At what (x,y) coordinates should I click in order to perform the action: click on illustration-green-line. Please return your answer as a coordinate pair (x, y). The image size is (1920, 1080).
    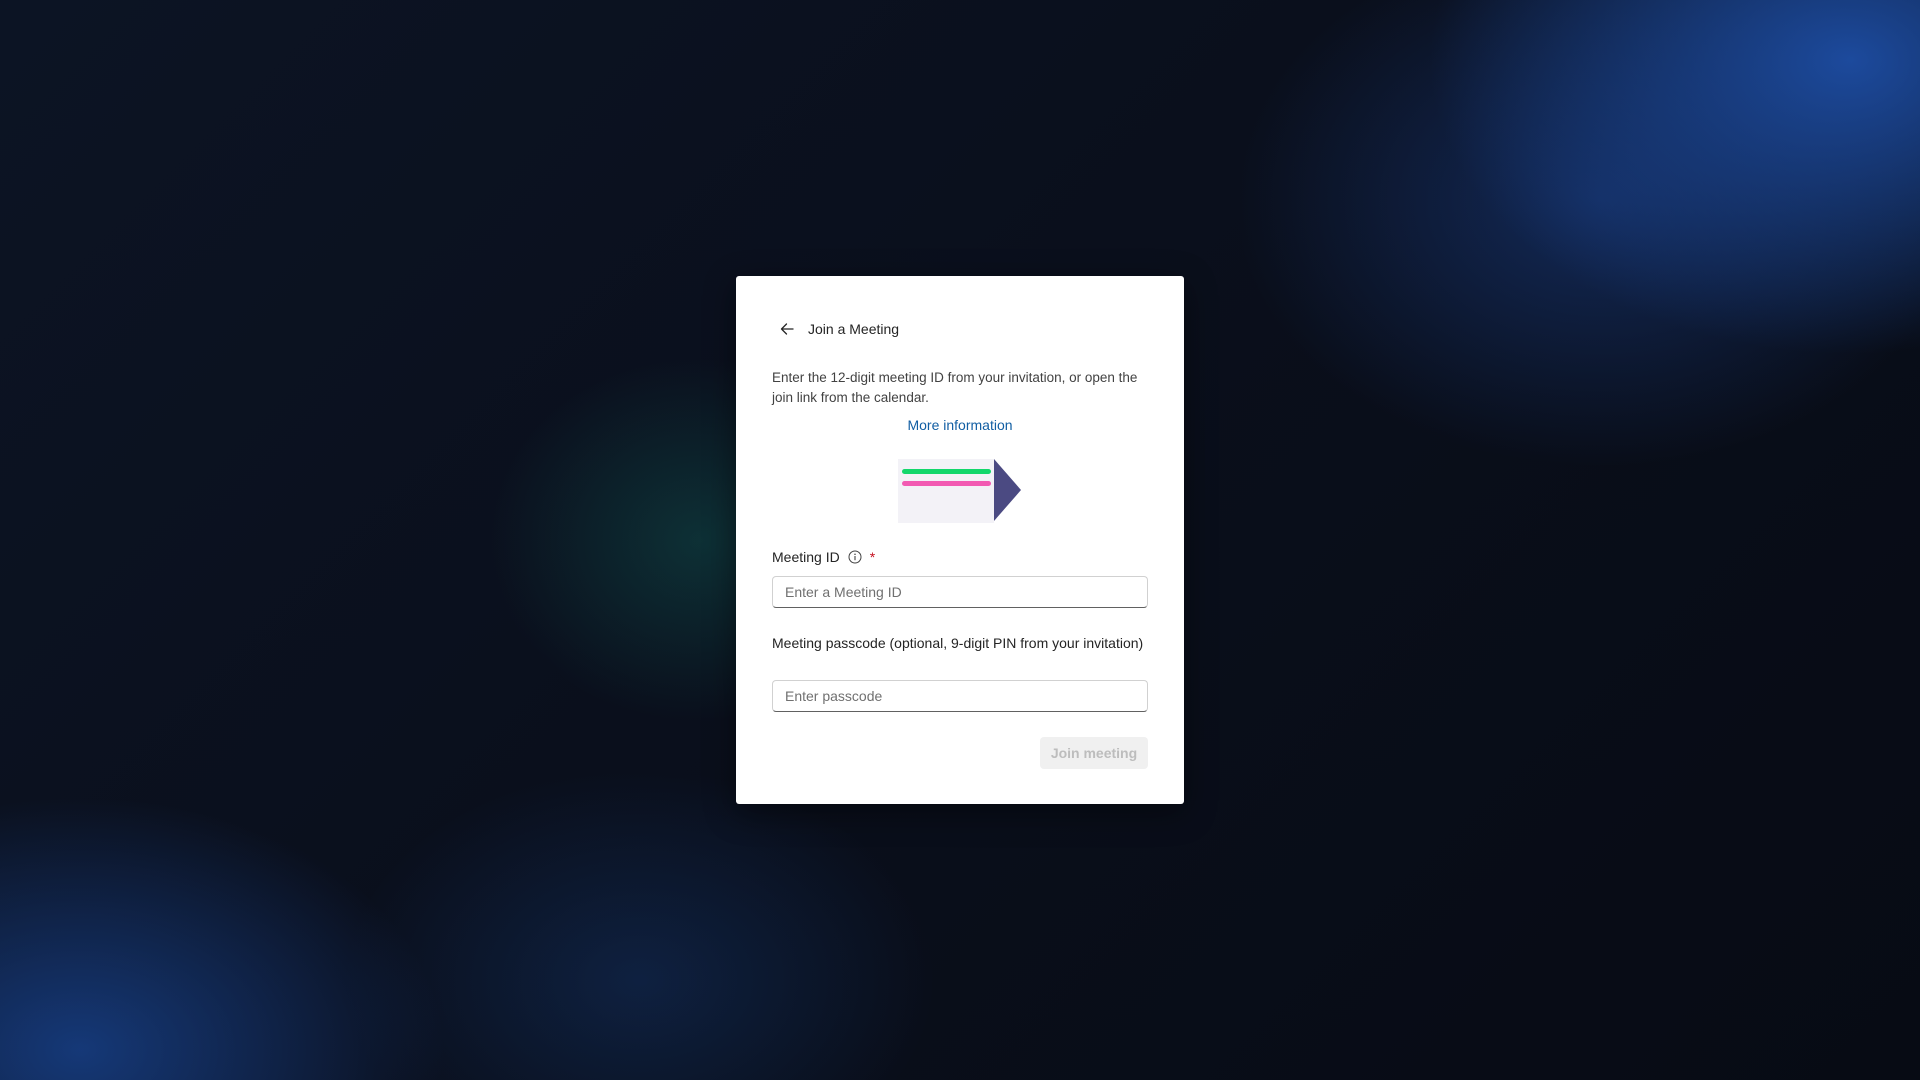
    Looking at the image, I should click on (946, 471).